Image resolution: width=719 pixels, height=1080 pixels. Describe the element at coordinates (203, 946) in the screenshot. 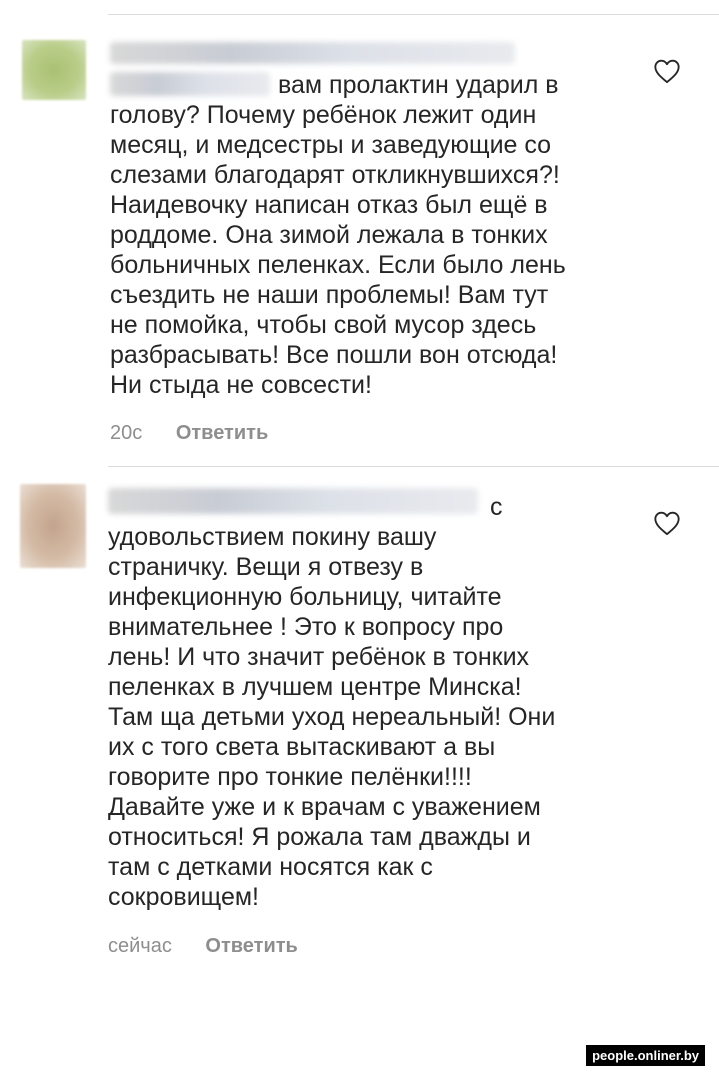

I see `comment-meta: сейчас Ответить` at that location.